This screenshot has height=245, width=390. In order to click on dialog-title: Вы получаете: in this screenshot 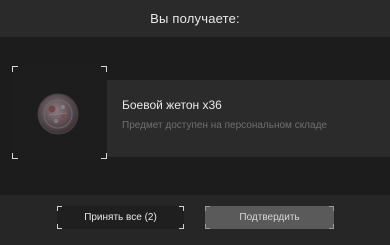, I will do `click(195, 18)`.